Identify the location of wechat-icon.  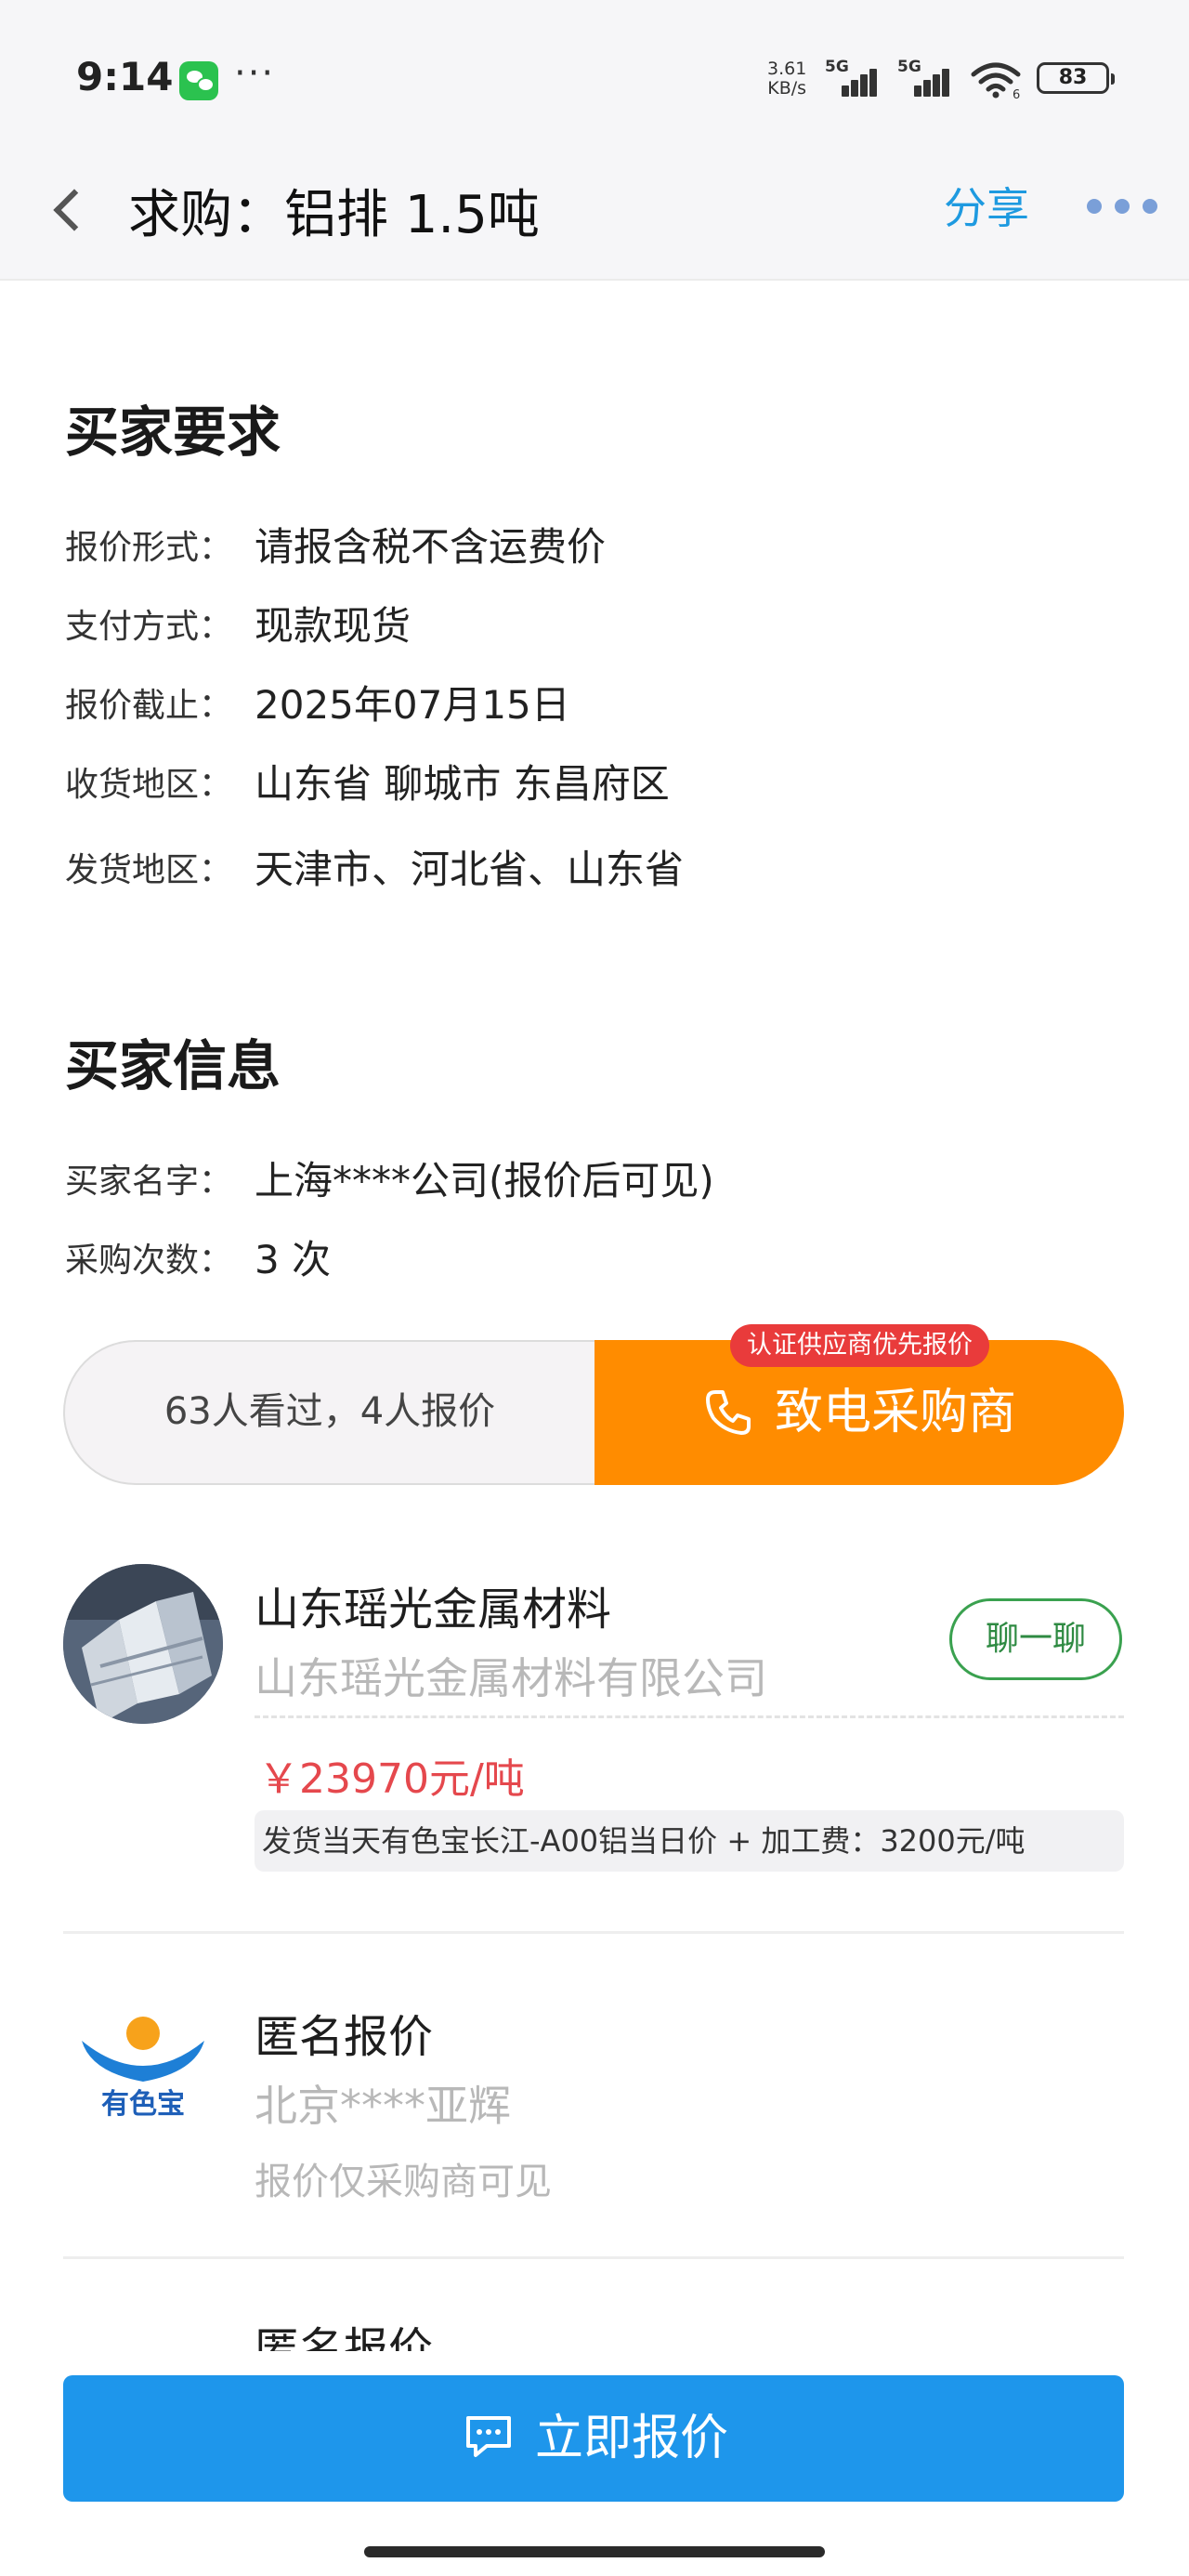
(198, 80).